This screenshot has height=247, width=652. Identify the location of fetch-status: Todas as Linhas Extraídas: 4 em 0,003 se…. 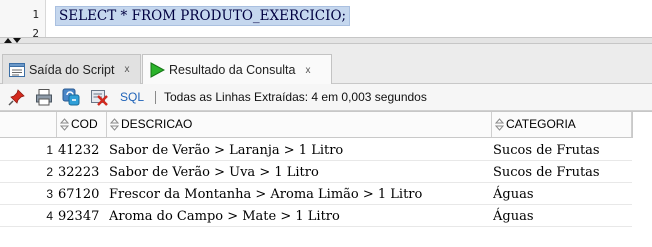
(295, 97).